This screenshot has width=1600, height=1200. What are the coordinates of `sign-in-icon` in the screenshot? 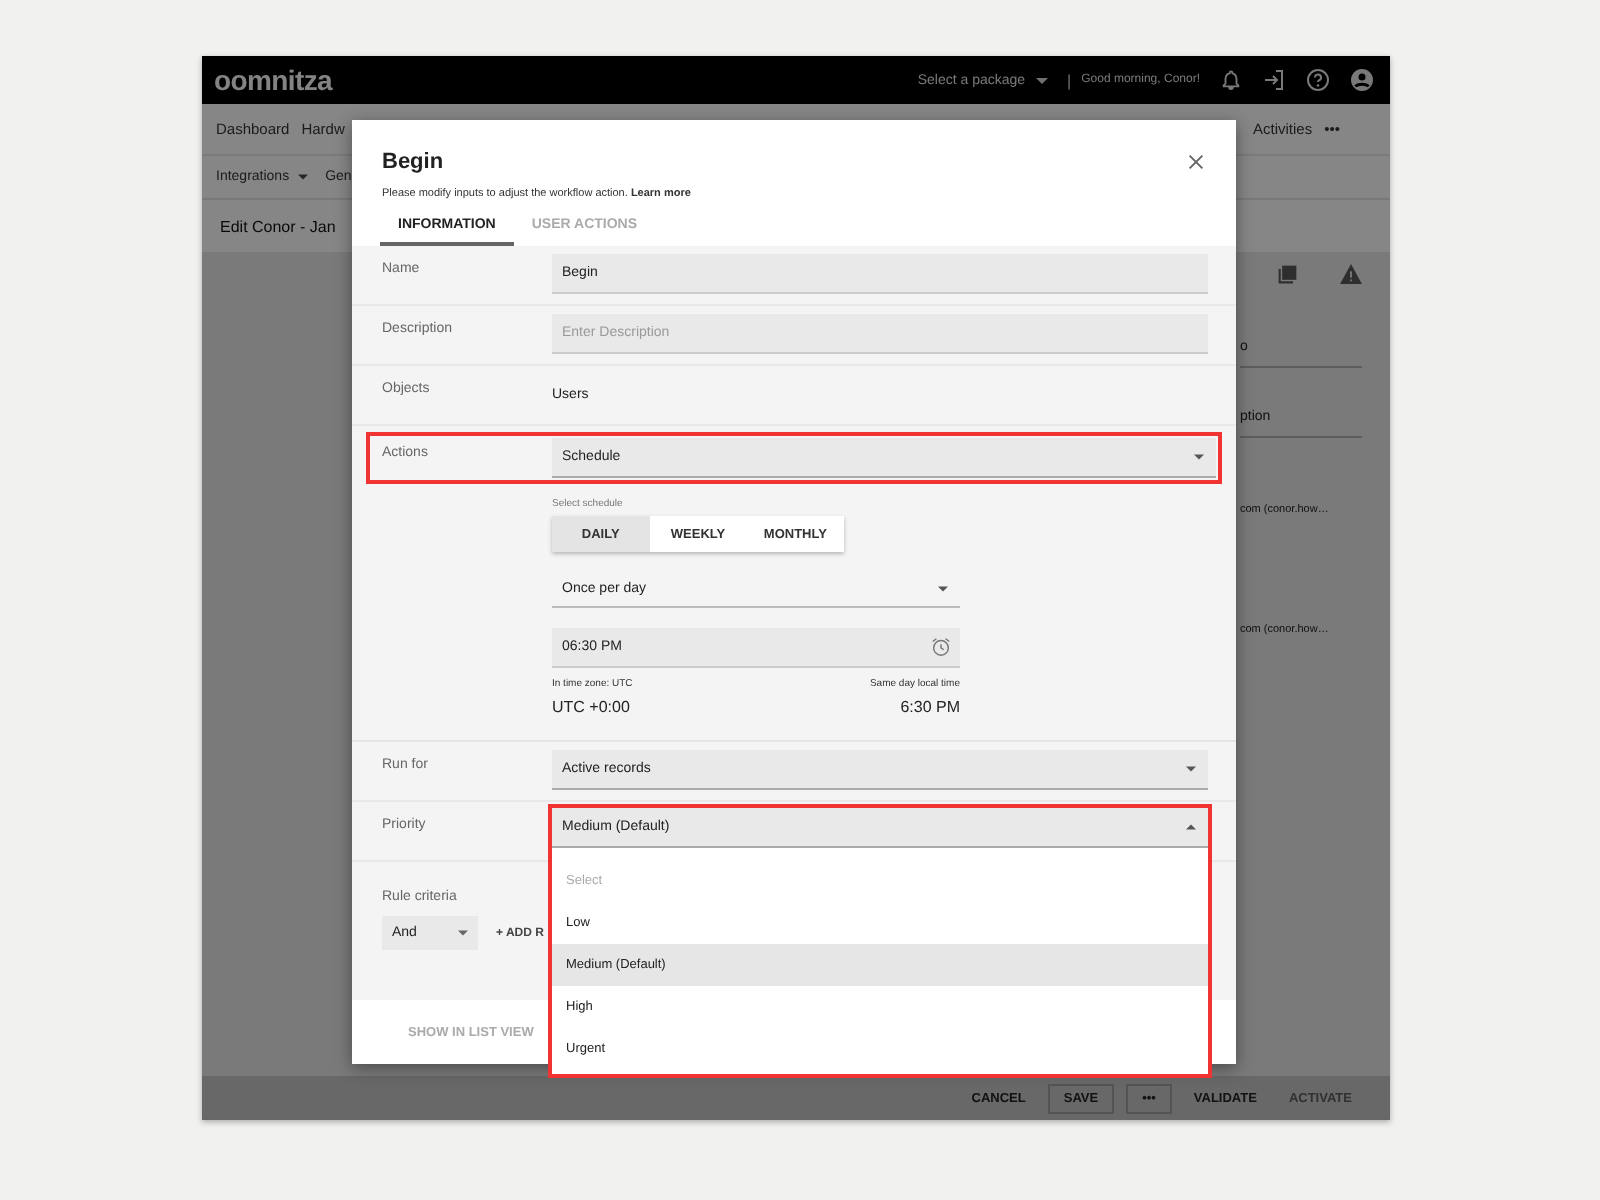 It's located at (1274, 80).